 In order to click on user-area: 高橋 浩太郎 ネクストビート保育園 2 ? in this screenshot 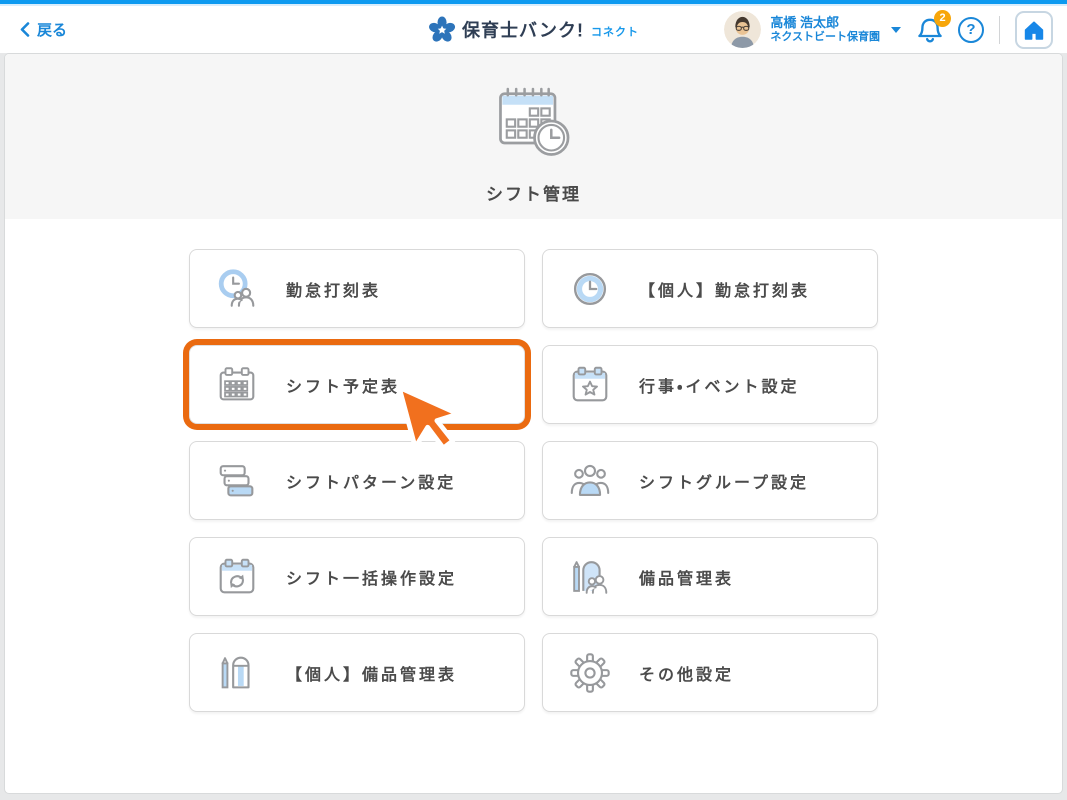, I will do `click(888, 29)`.